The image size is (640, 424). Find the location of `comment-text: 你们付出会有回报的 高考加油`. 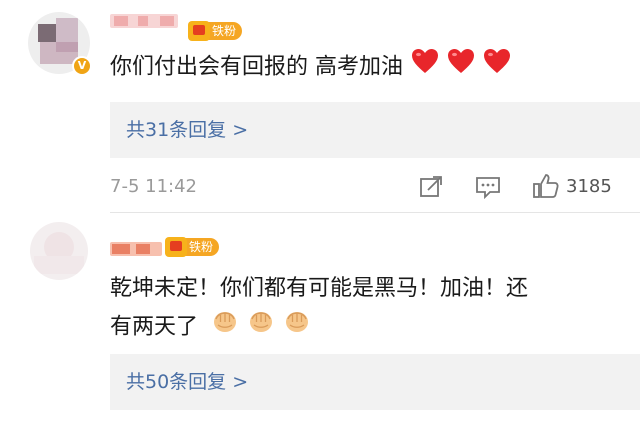

comment-text: 你们付出会有回报的 高考加油 is located at coordinates (360, 67).